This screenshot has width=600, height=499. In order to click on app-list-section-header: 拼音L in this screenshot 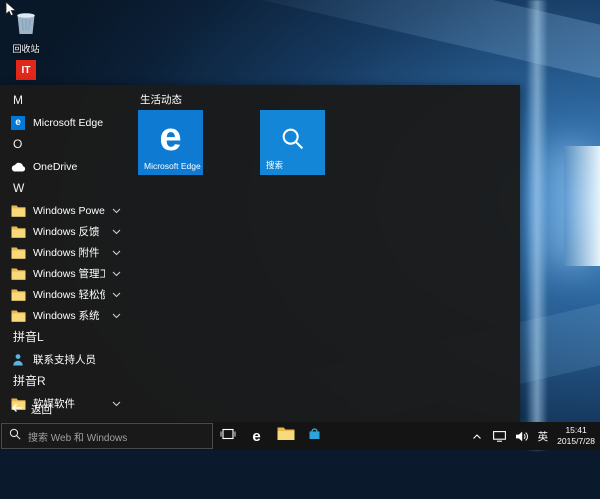, I will do `click(65, 337)`.